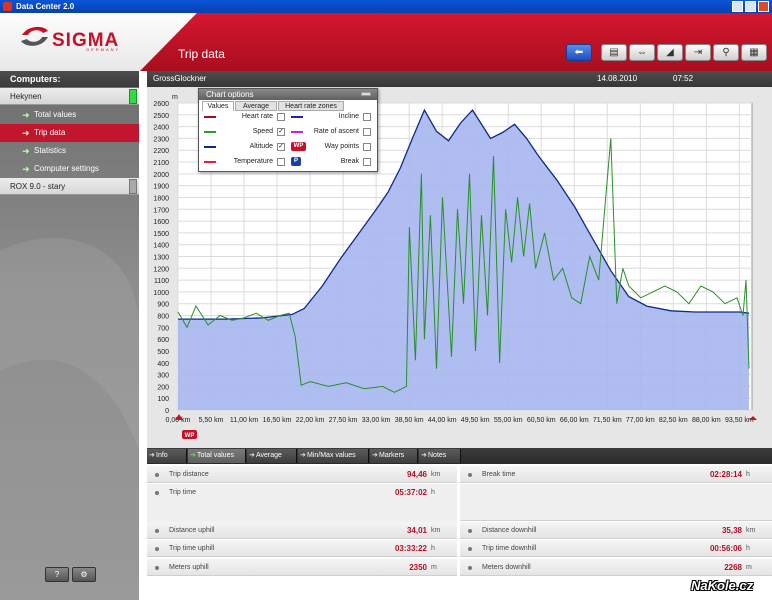 This screenshot has height=600, width=772. What do you see at coordinates (288, 94) in the screenshot?
I see `chart-options-header: Chart options` at bounding box center [288, 94].